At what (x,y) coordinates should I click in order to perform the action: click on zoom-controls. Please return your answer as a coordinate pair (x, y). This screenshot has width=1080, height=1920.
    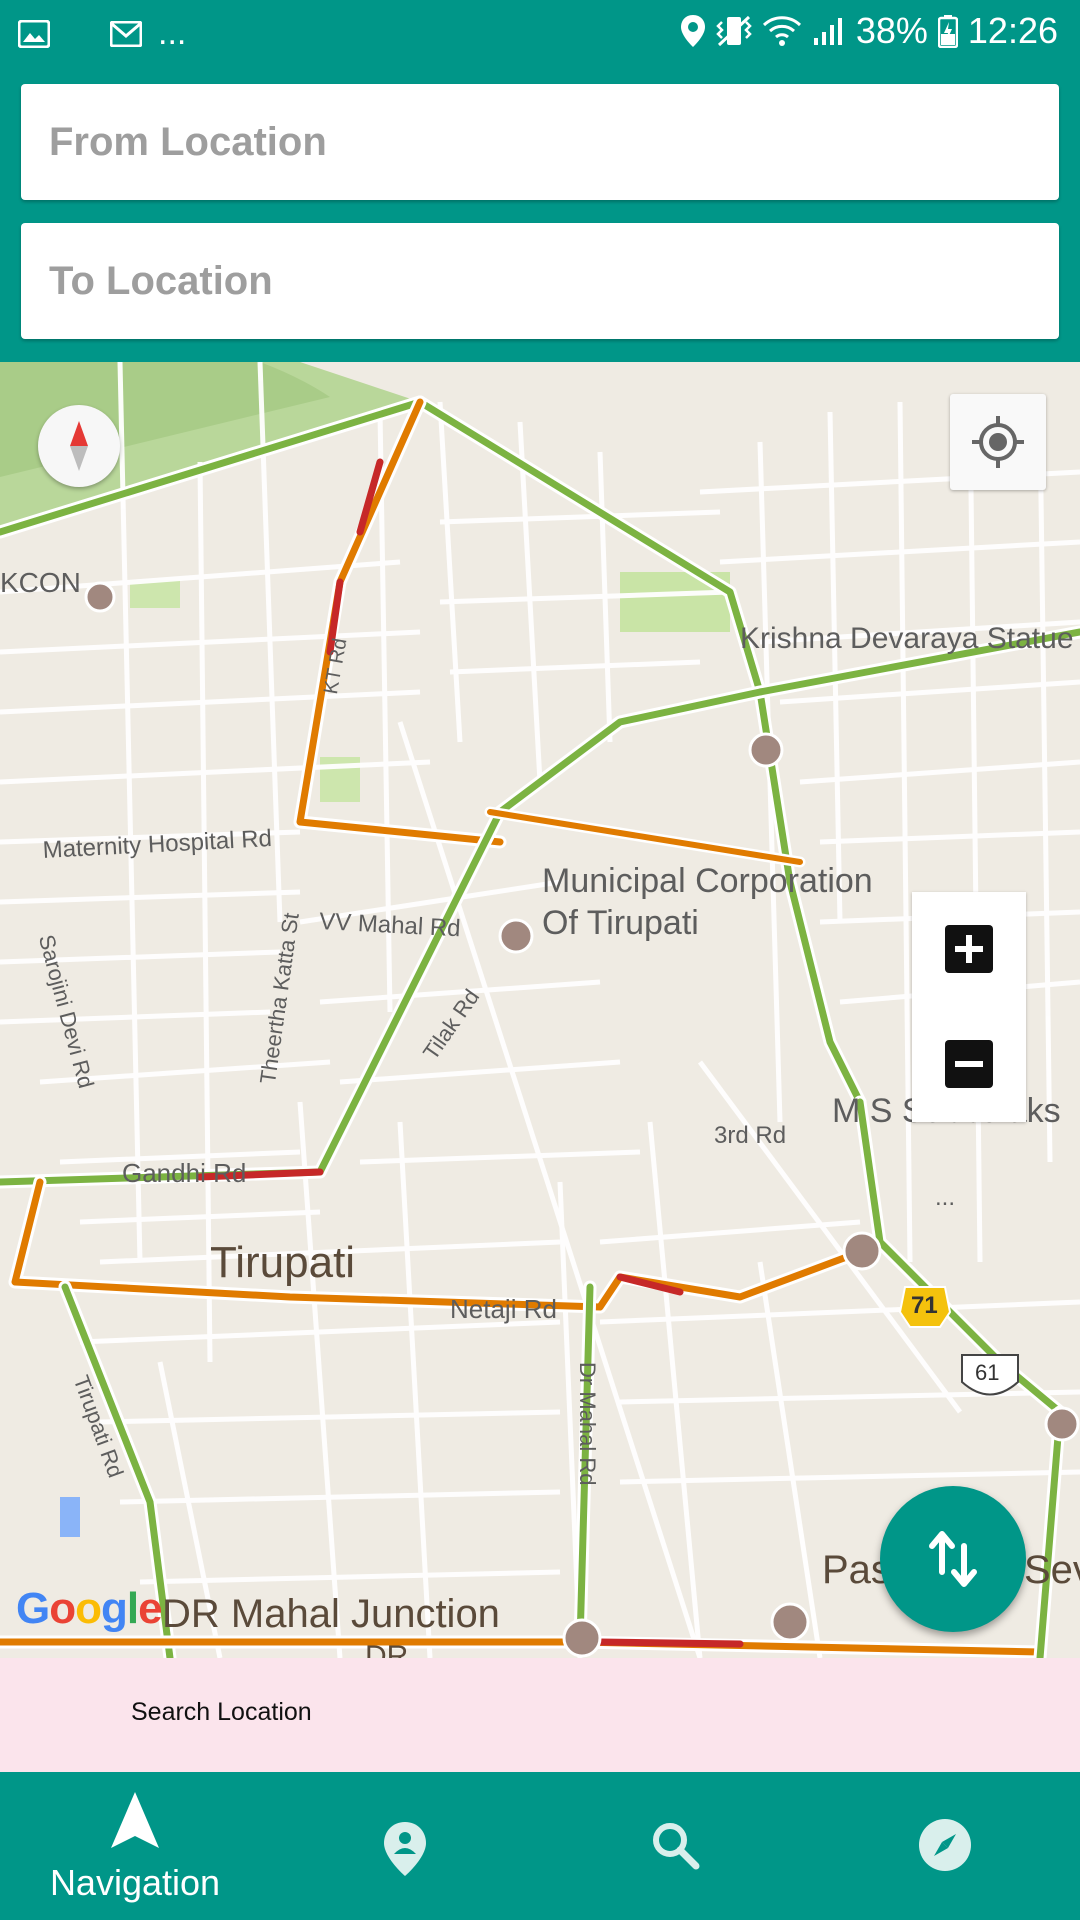
    Looking at the image, I should click on (969, 1007).